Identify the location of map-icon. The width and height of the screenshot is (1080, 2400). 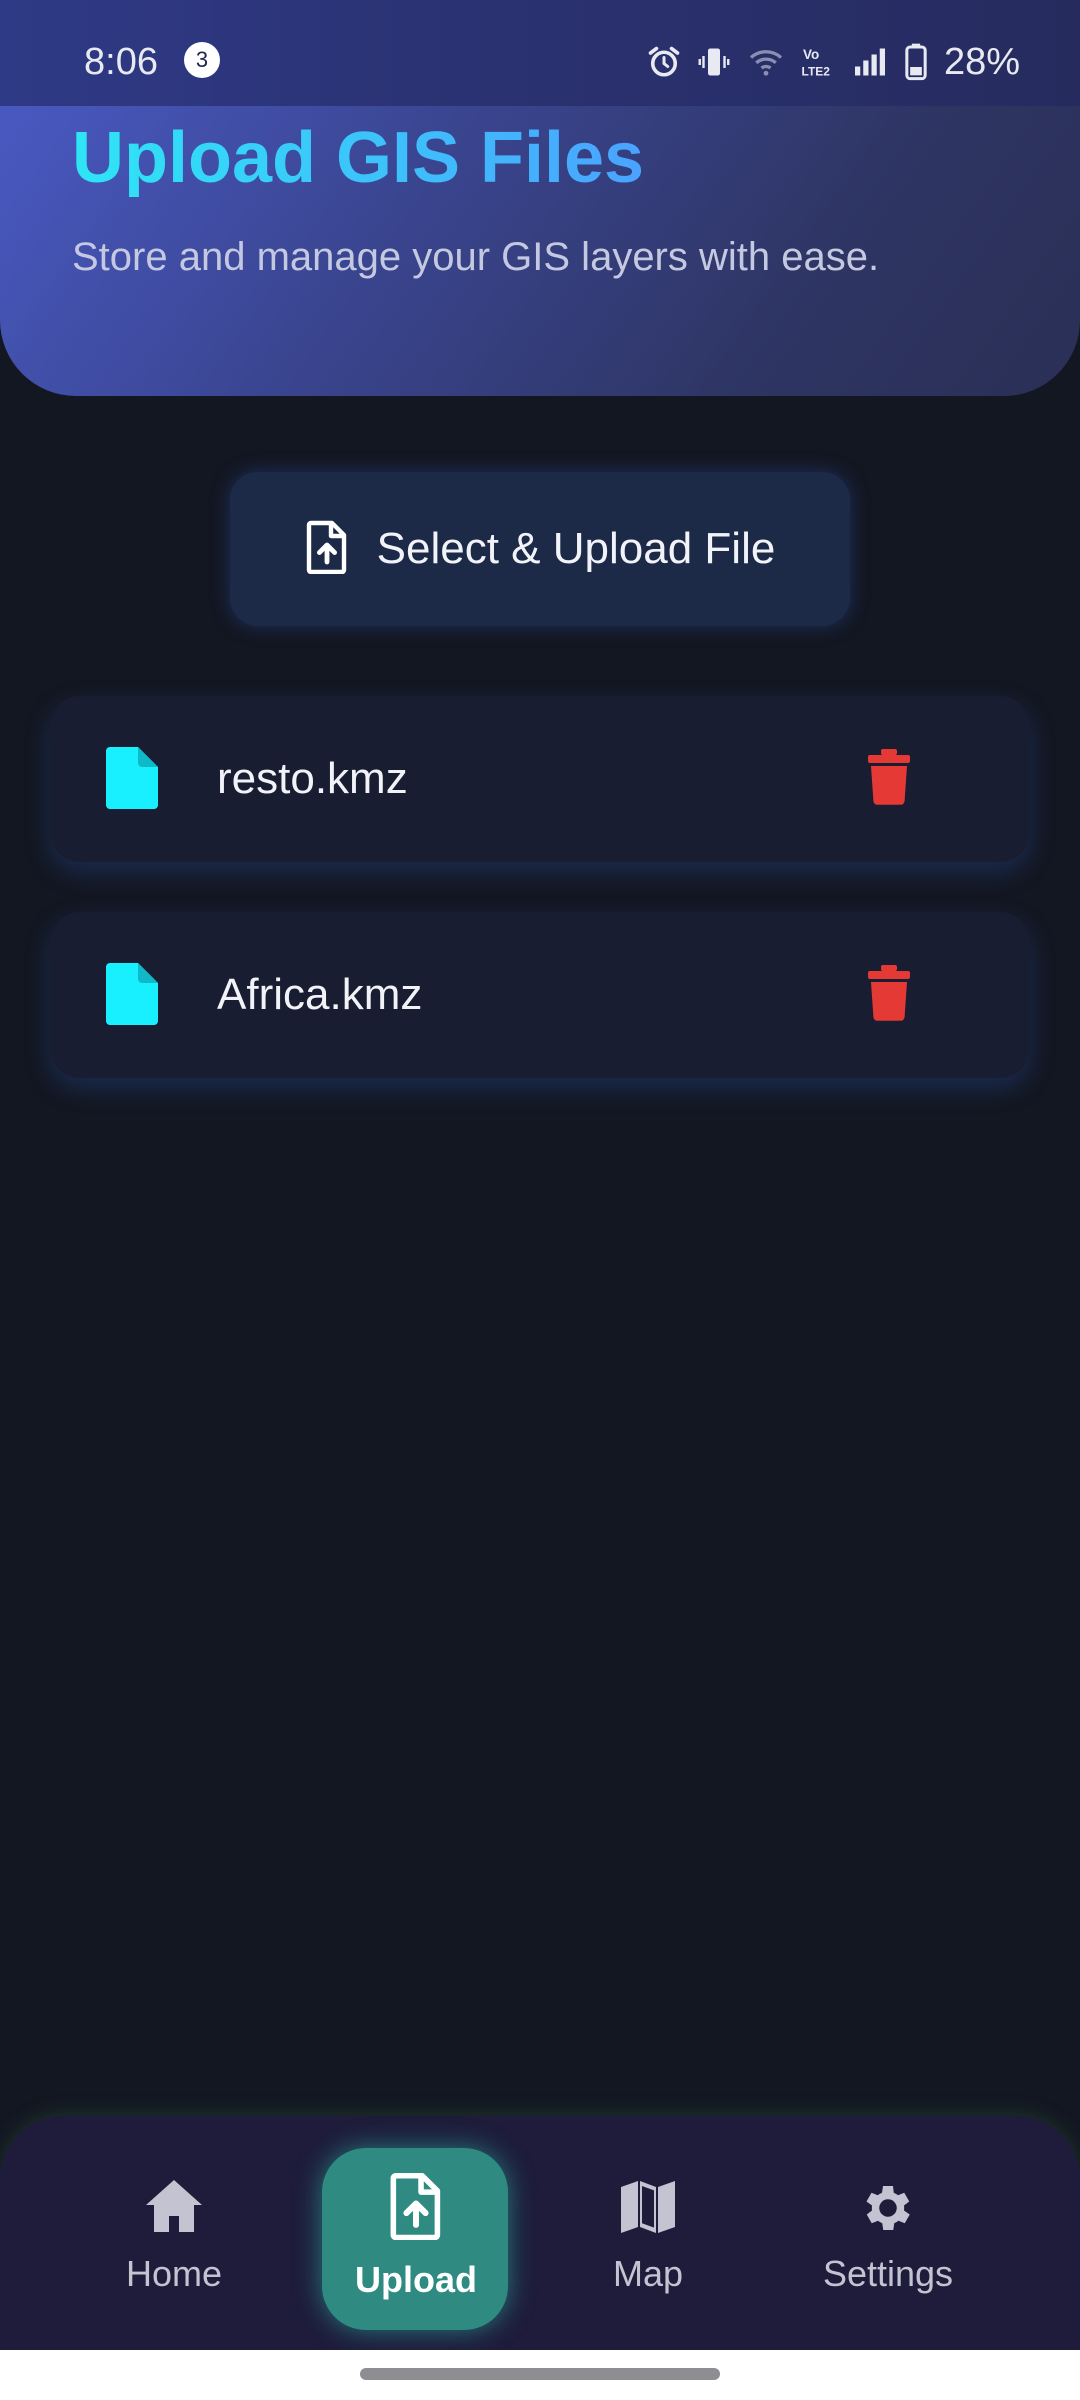
(648, 2209).